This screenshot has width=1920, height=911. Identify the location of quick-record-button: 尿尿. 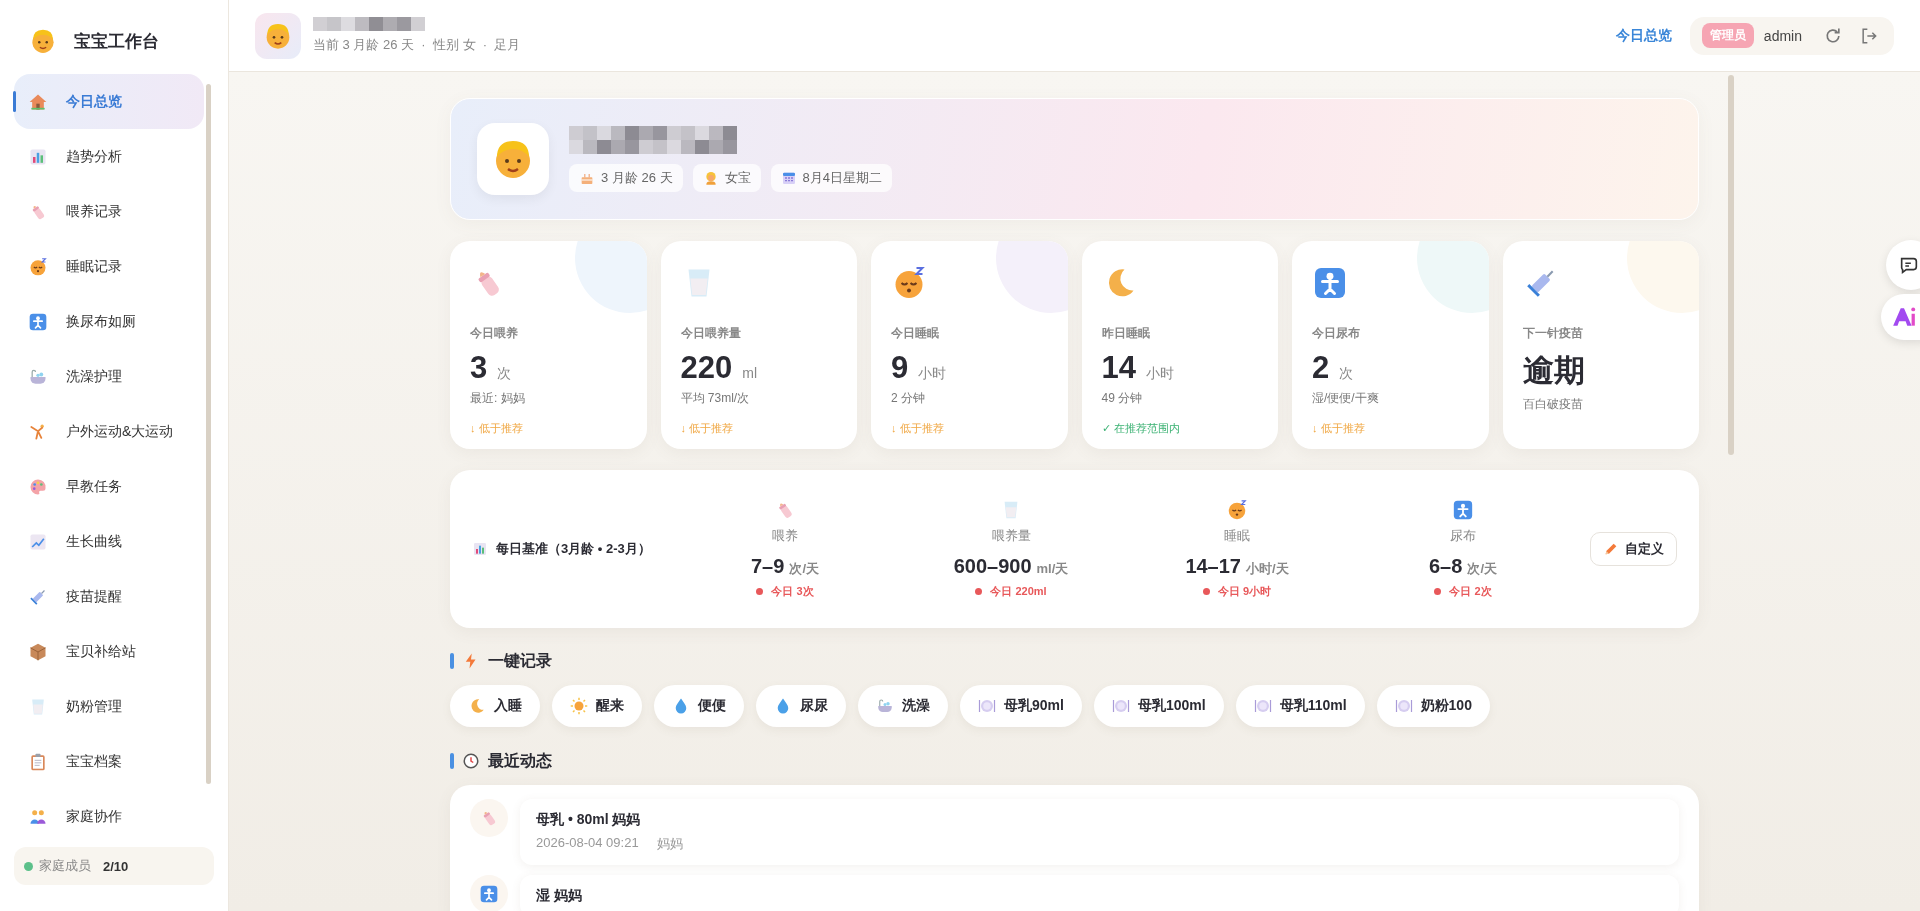
(801, 706).